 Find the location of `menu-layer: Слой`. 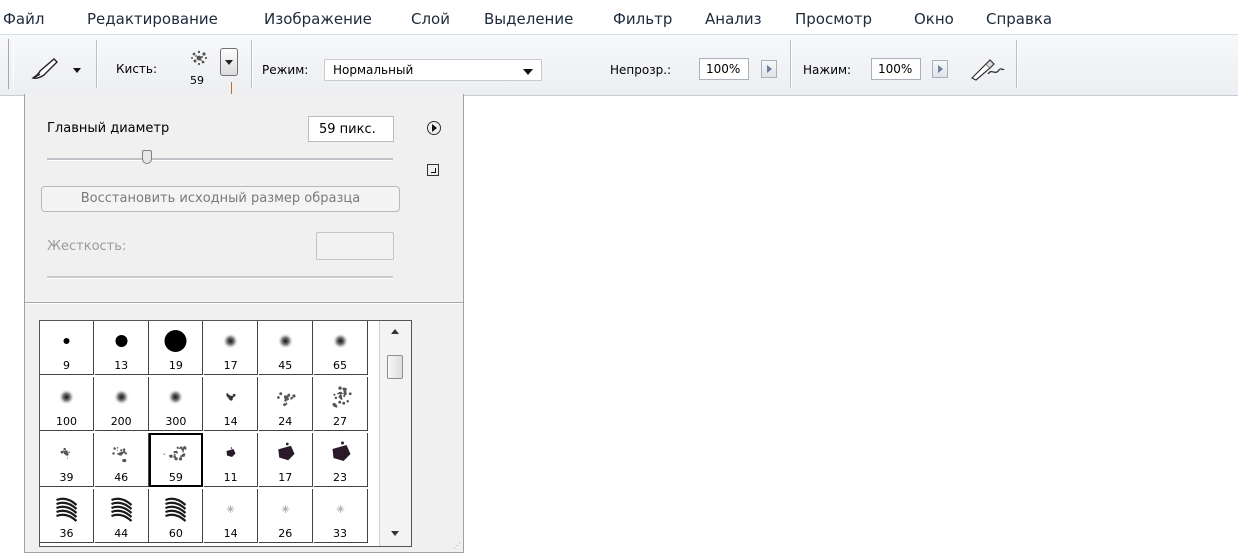

menu-layer: Слой is located at coordinates (430, 19).